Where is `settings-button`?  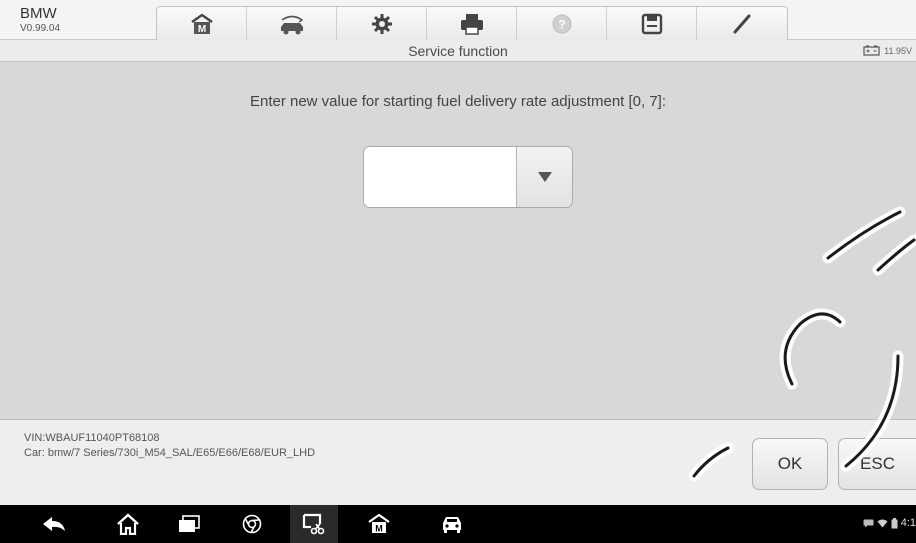
settings-button is located at coordinates (382, 23).